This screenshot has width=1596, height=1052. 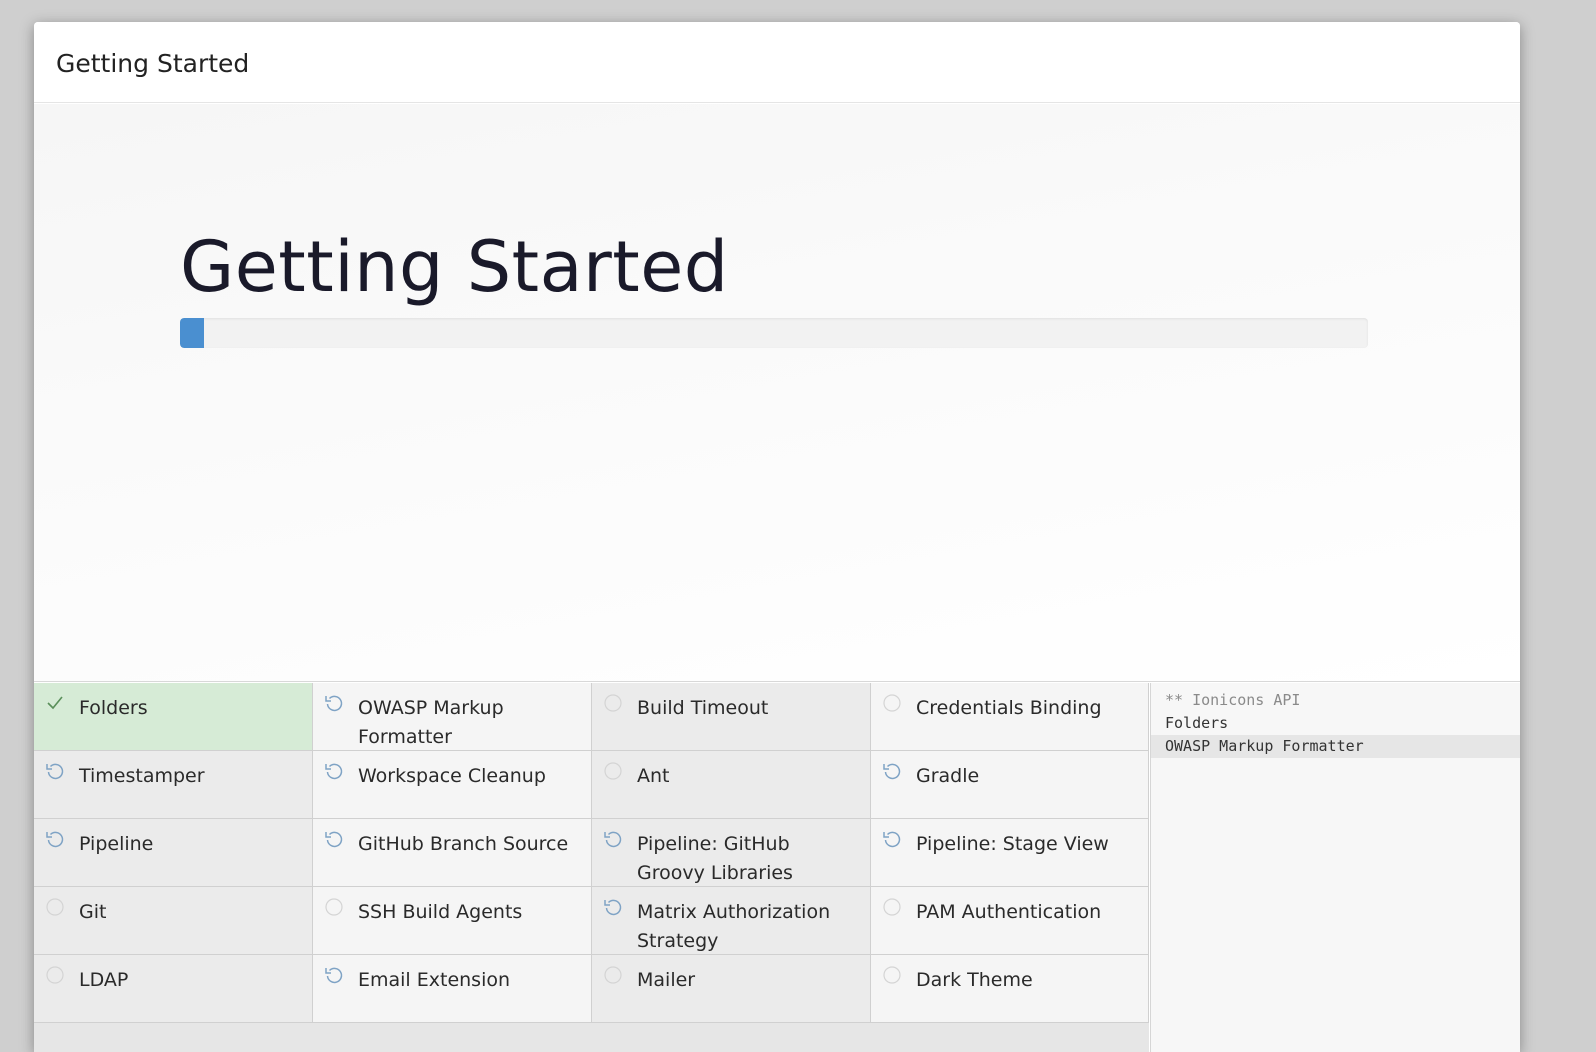 I want to click on plugin-cell: LDAP, so click(x=173, y=989).